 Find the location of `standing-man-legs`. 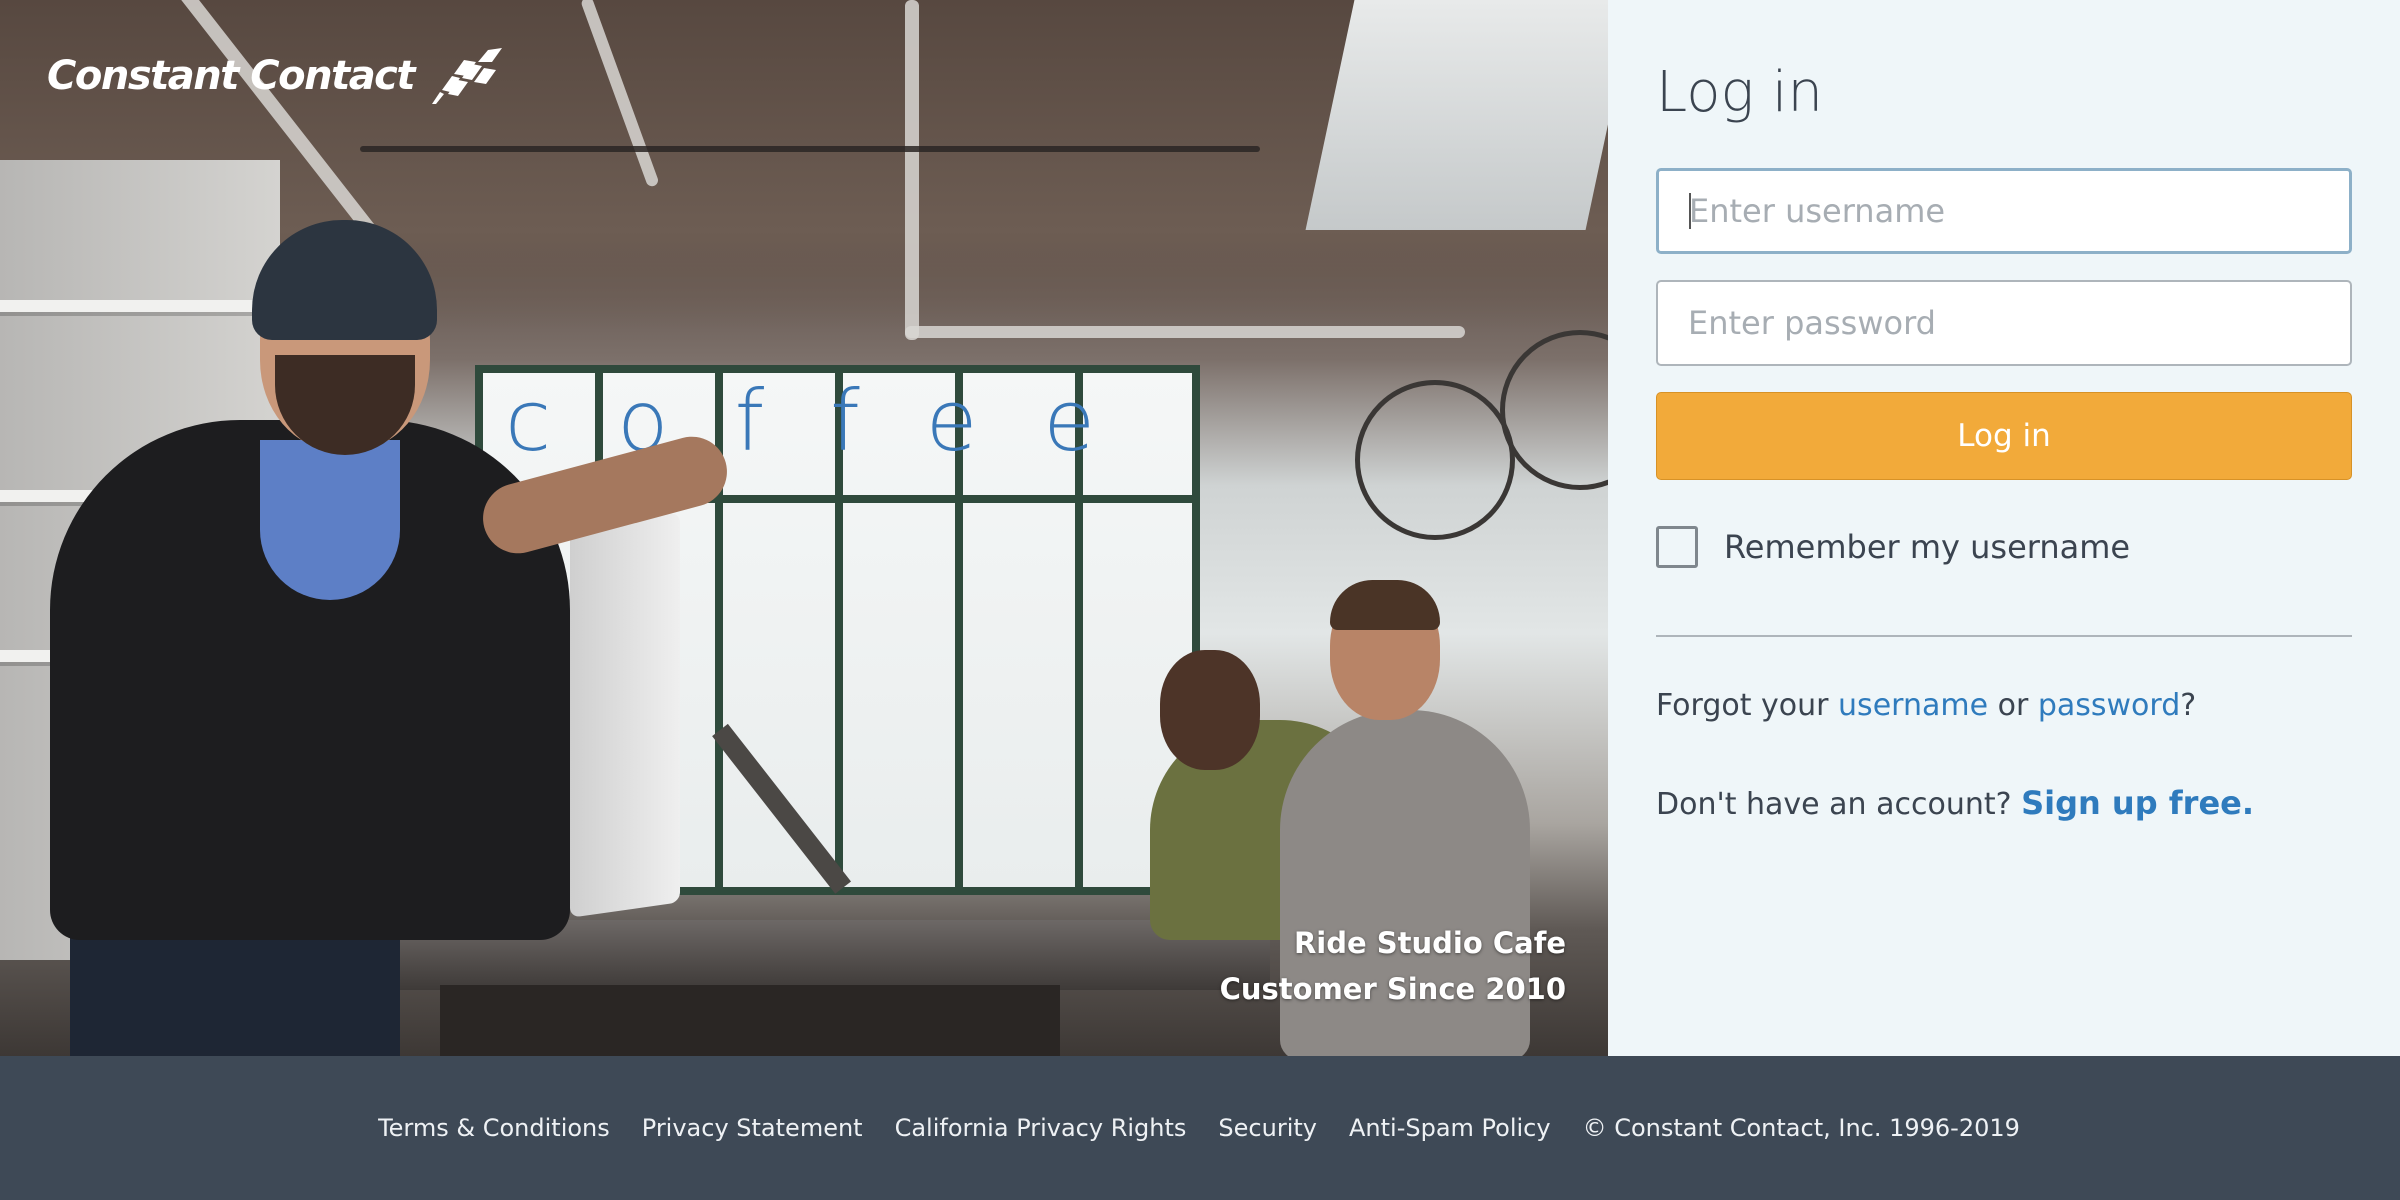

standing-man-legs is located at coordinates (235, 988).